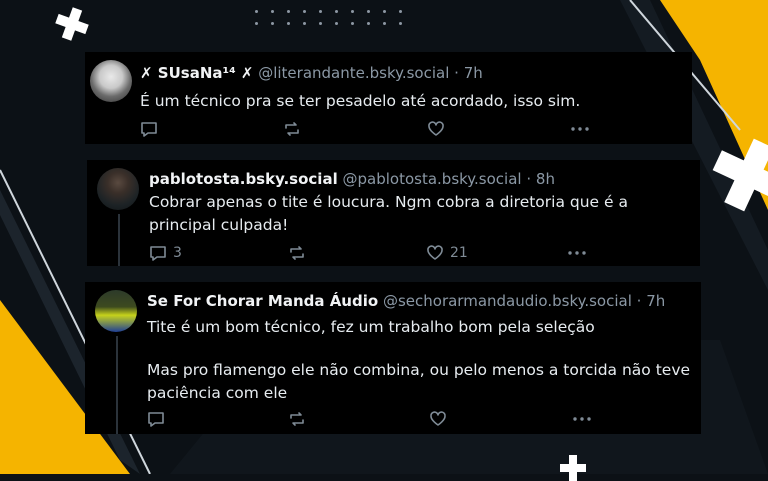 The image size is (768, 481). I want to click on like-count: 21, so click(459, 253).